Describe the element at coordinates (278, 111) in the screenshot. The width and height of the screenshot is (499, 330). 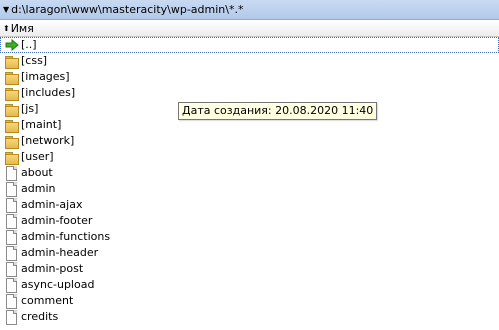
I see `tooltip: Дата создания: 20.08.2020 11:40` at that location.